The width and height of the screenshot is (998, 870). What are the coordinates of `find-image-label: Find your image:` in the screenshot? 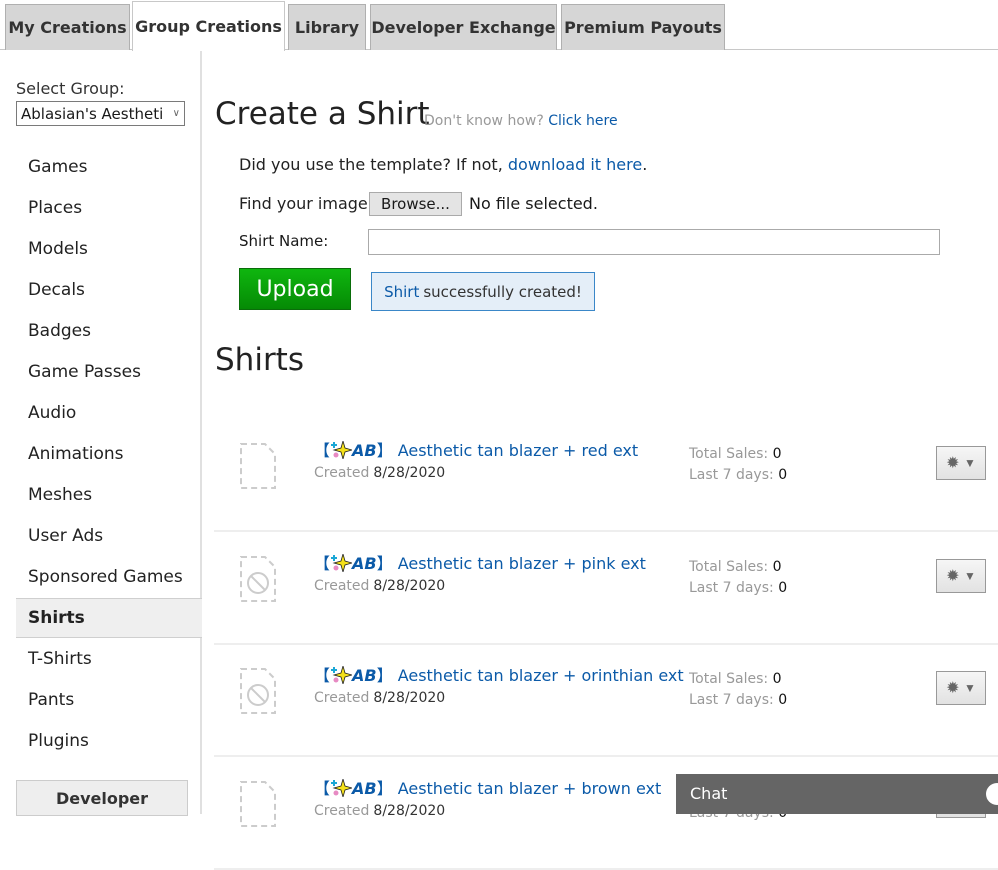 It's located at (306, 203).